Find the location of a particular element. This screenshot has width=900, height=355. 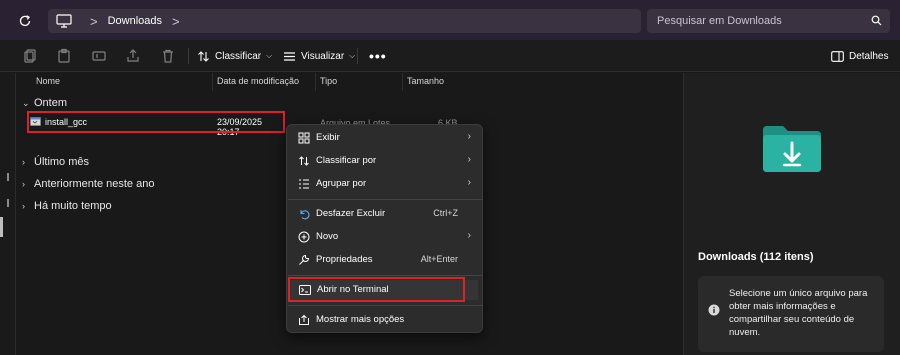

command-toolbar: Classificar ⌵ Visualizar ⌵ ••• Detalhes is located at coordinates (450, 56).